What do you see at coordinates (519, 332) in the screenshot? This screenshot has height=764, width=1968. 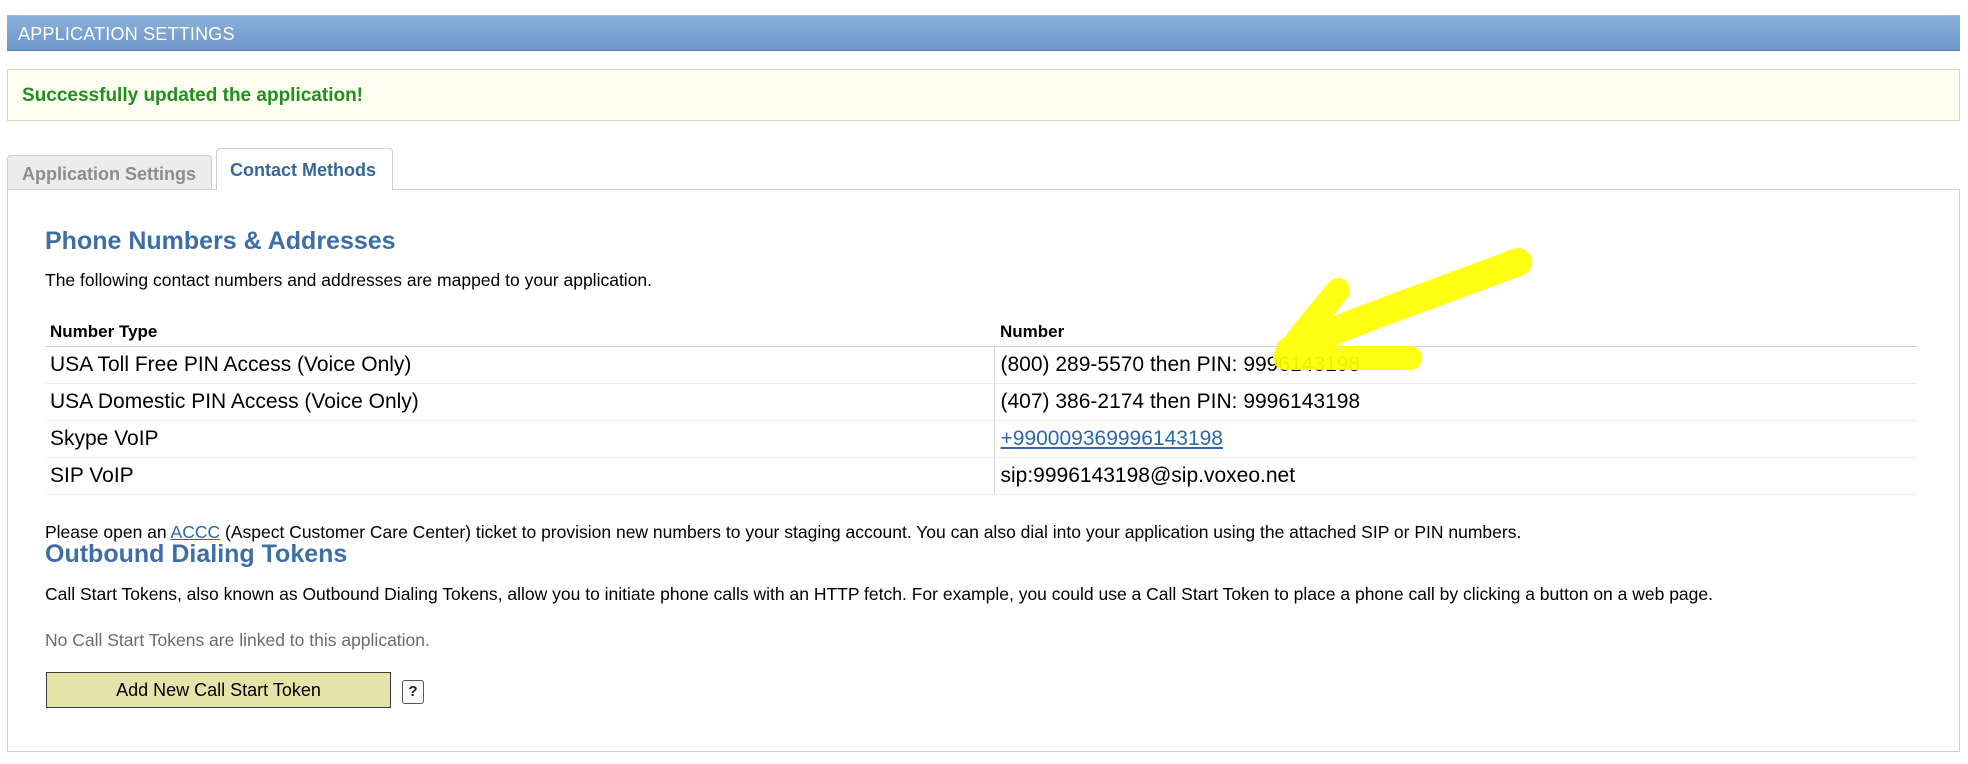 I see `column-header-number-type: Number Type` at bounding box center [519, 332].